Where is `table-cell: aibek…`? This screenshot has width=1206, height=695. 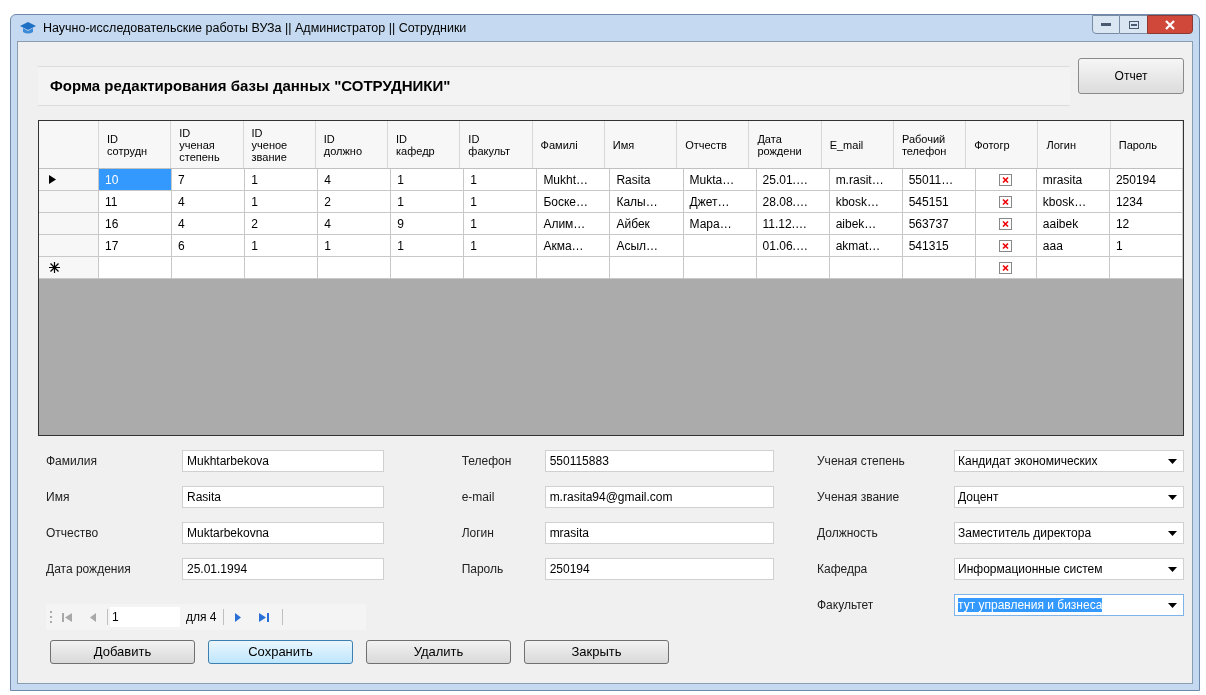 table-cell: aibek… is located at coordinates (866, 223).